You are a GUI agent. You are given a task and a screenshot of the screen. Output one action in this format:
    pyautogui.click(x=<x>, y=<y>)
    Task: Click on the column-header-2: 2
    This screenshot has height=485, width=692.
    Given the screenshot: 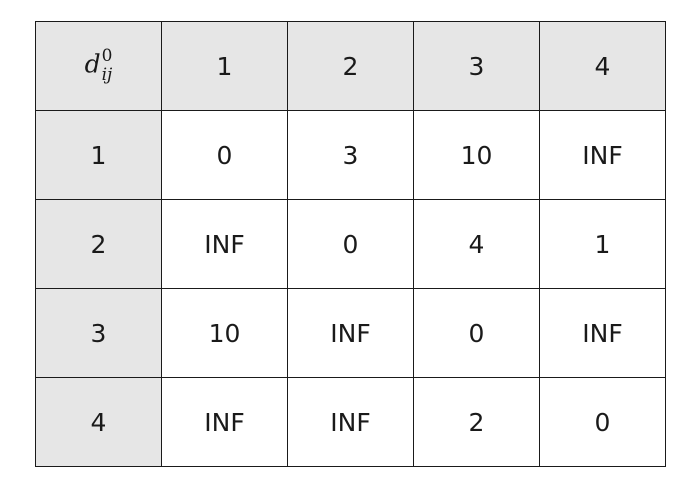 What is the action you would take?
    pyautogui.click(x=350, y=66)
    